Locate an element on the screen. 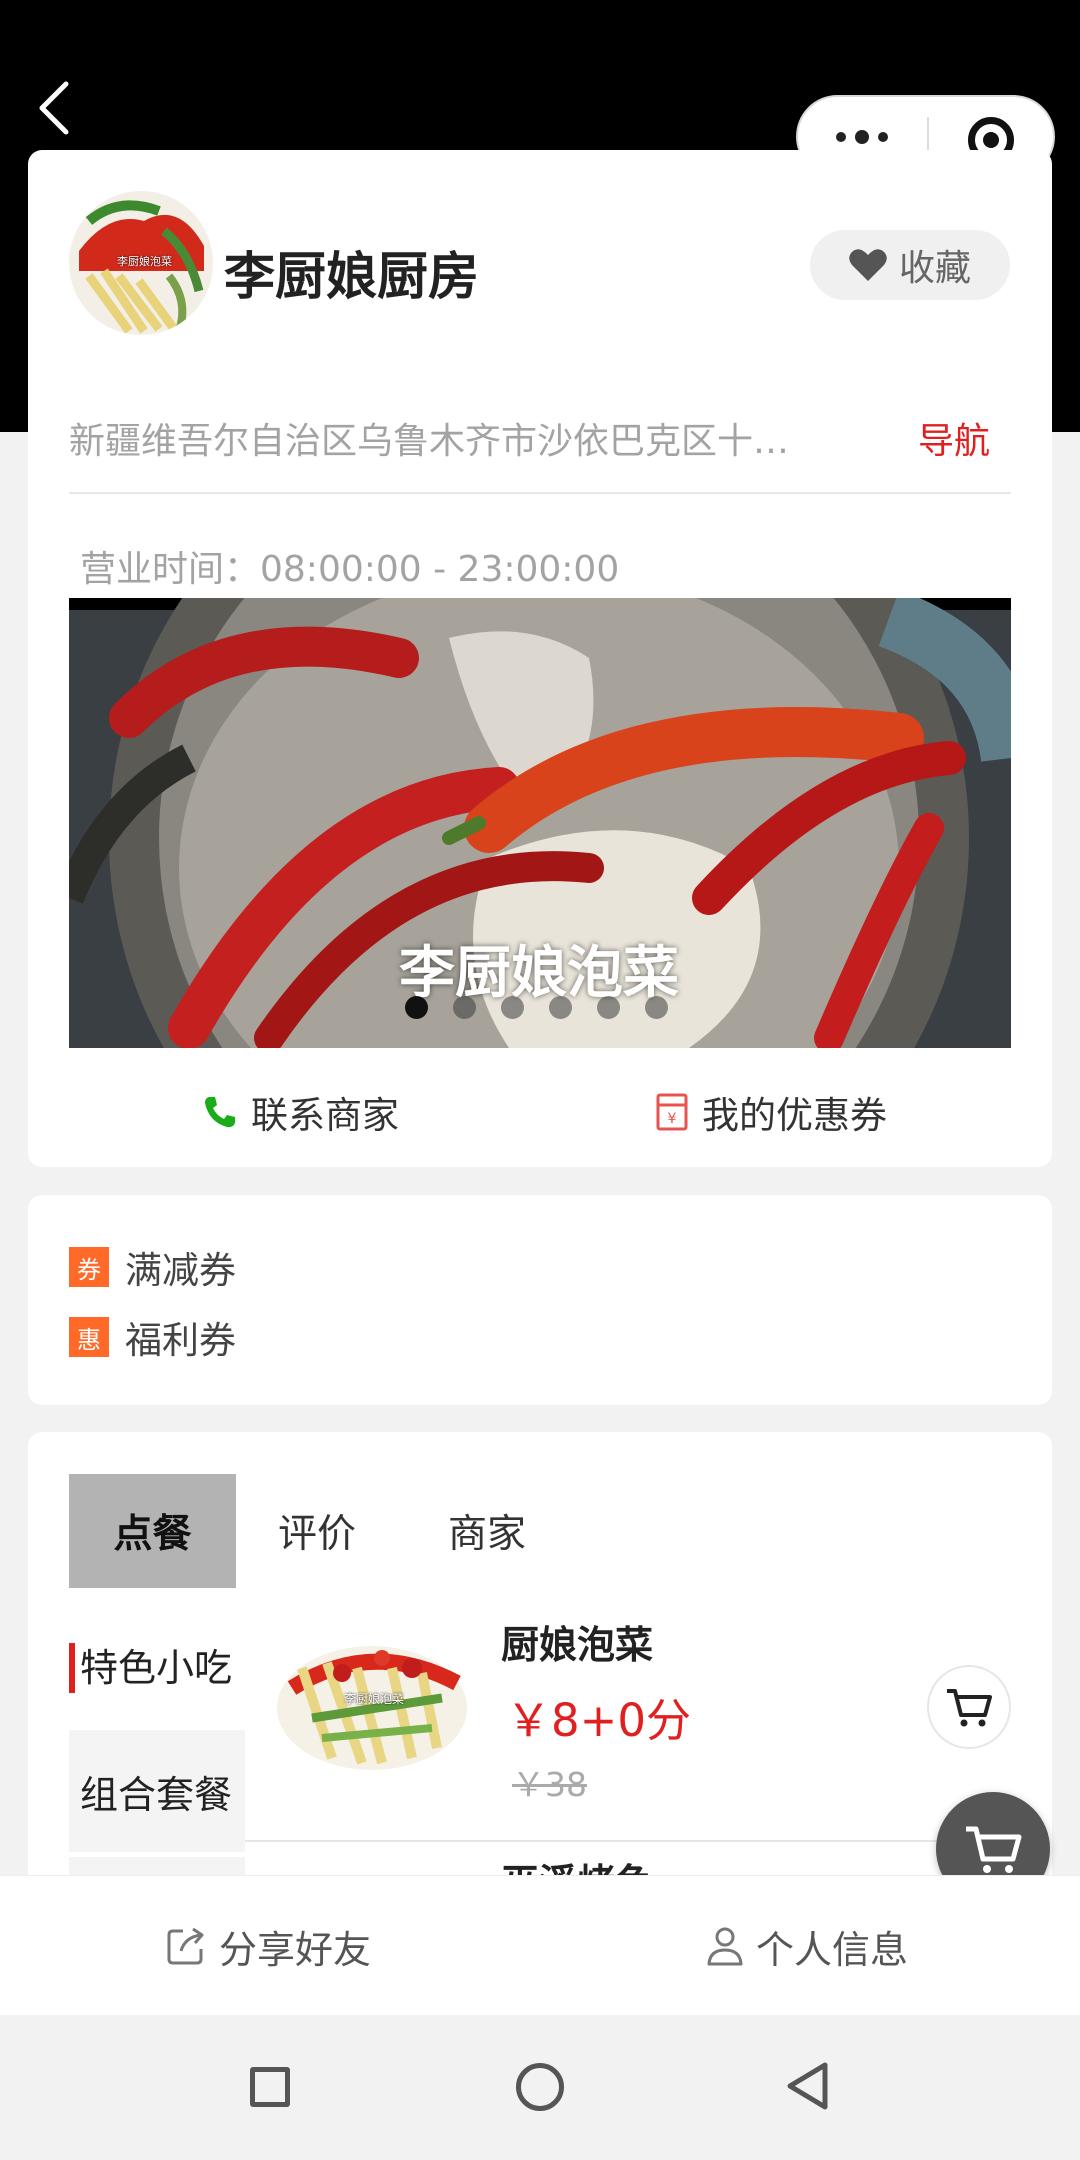  business-hours: 营业时间：08:00:00 - 23:00:00 is located at coordinates (350, 569).